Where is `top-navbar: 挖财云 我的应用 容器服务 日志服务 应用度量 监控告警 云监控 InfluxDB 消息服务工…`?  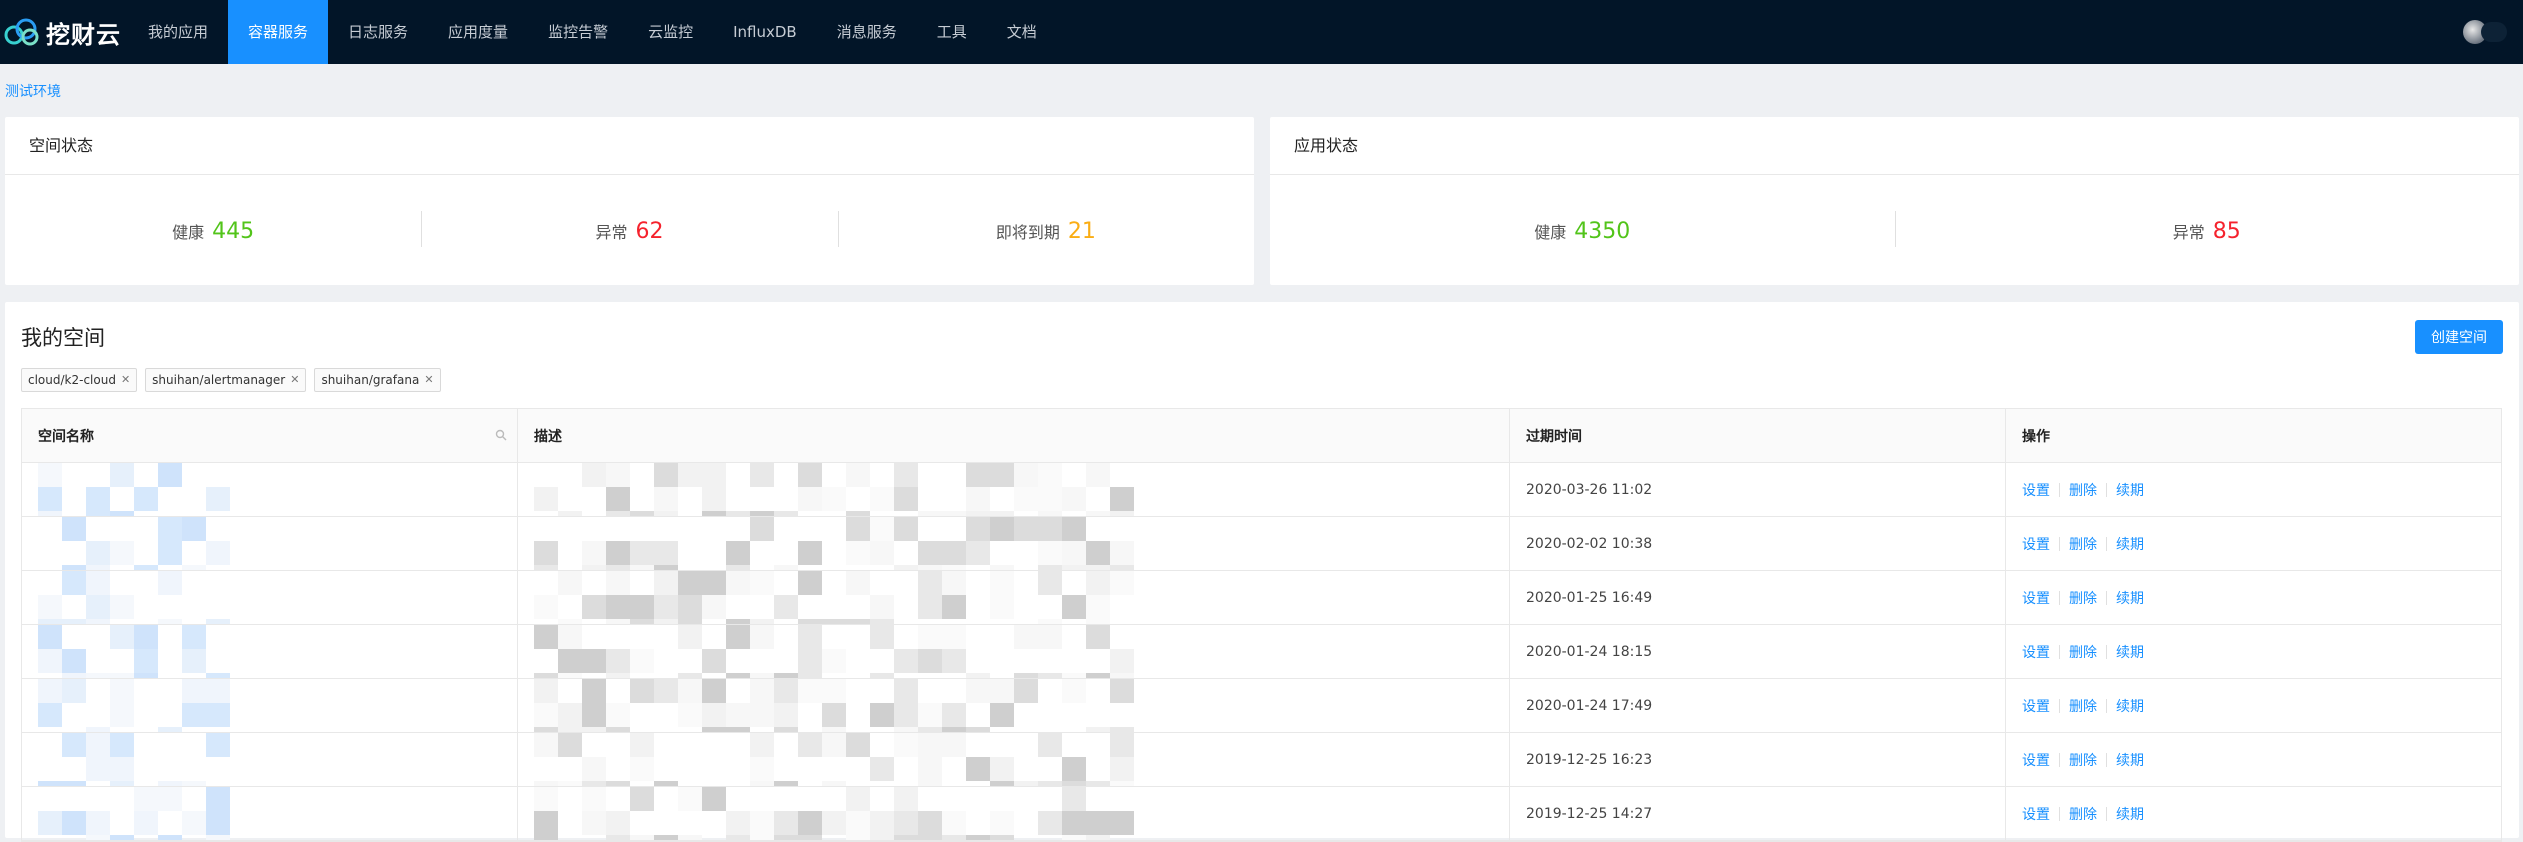 top-navbar: 挖财云 我的应用 容器服务 日志服务 应用度量 监控告警 云监控 InfluxDB 消息服务工… is located at coordinates (1261, 32).